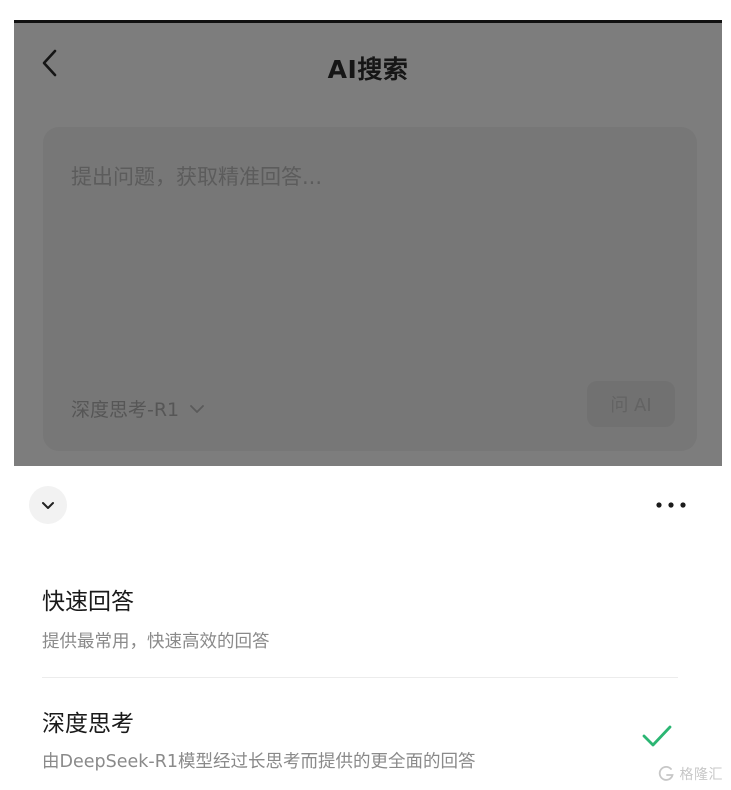 This screenshot has height=790, width=731. I want to click on collapse-sheet-button, so click(48, 505).